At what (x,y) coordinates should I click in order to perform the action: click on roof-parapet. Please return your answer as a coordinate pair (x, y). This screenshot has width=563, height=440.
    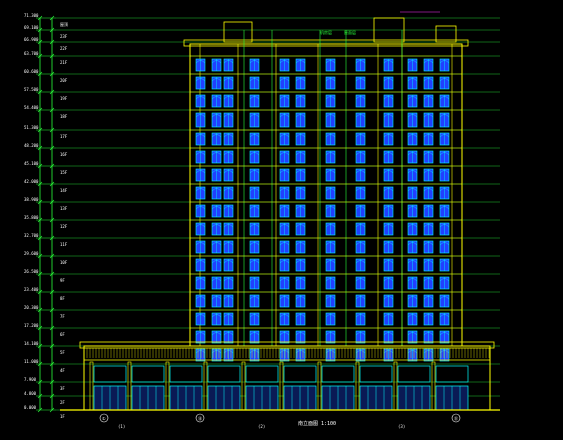
    Looking at the image, I should click on (446, 34).